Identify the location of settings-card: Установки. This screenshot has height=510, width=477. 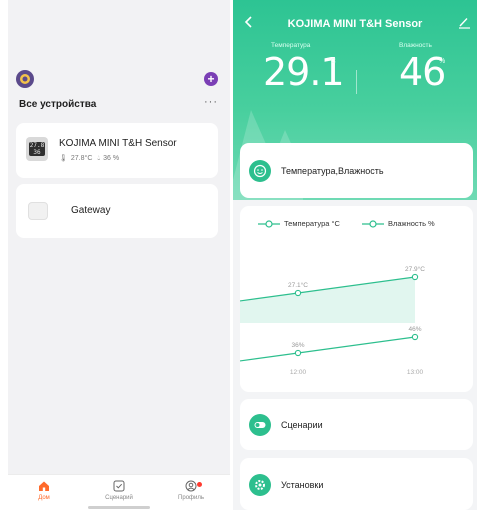
(356, 484).